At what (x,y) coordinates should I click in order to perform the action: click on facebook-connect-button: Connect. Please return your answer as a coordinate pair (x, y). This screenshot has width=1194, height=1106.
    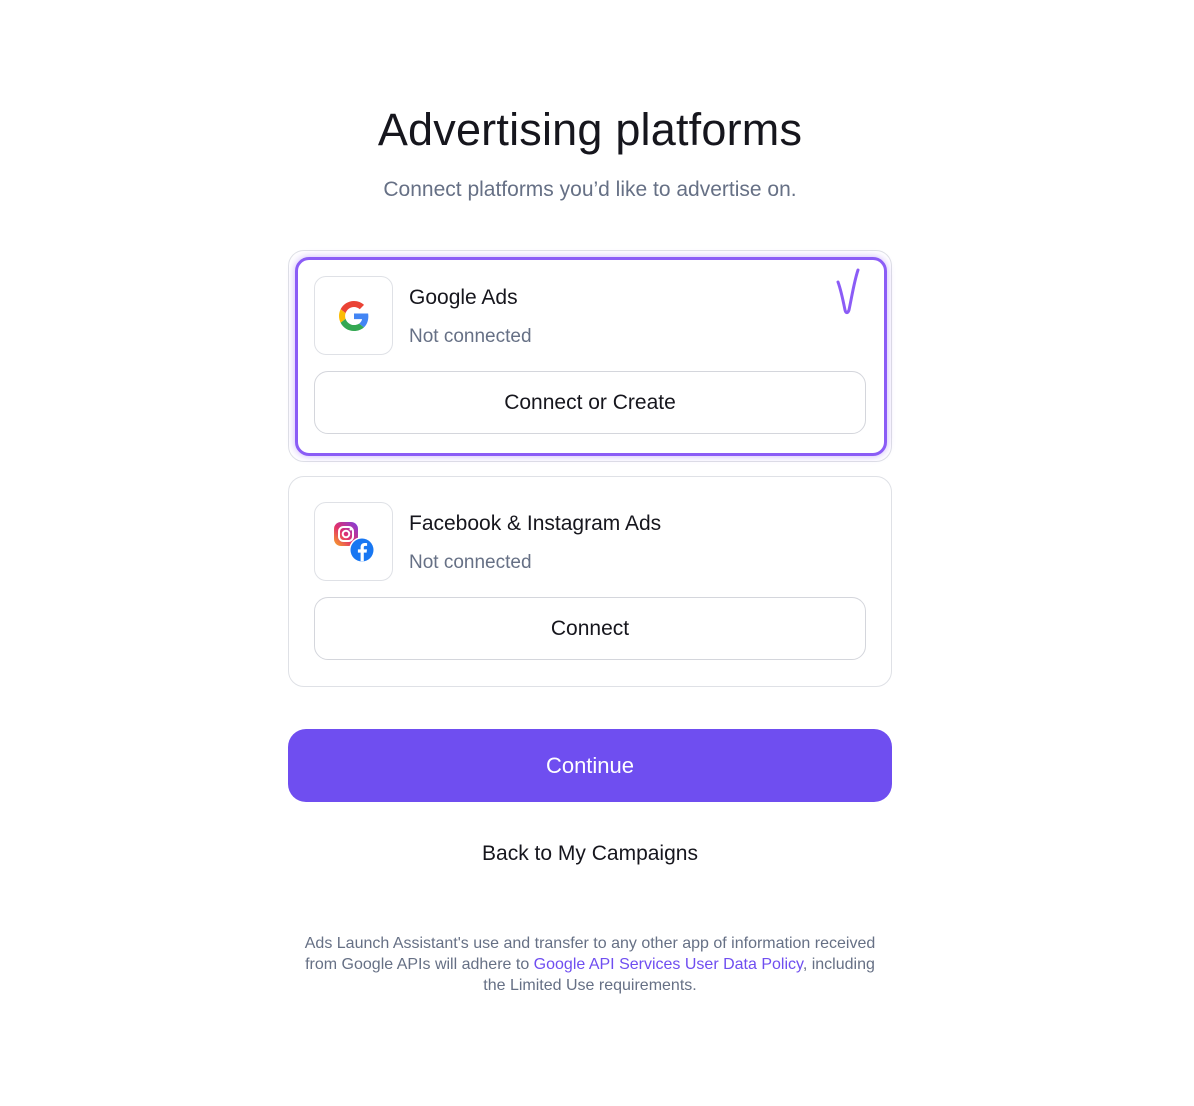
    Looking at the image, I should click on (590, 628).